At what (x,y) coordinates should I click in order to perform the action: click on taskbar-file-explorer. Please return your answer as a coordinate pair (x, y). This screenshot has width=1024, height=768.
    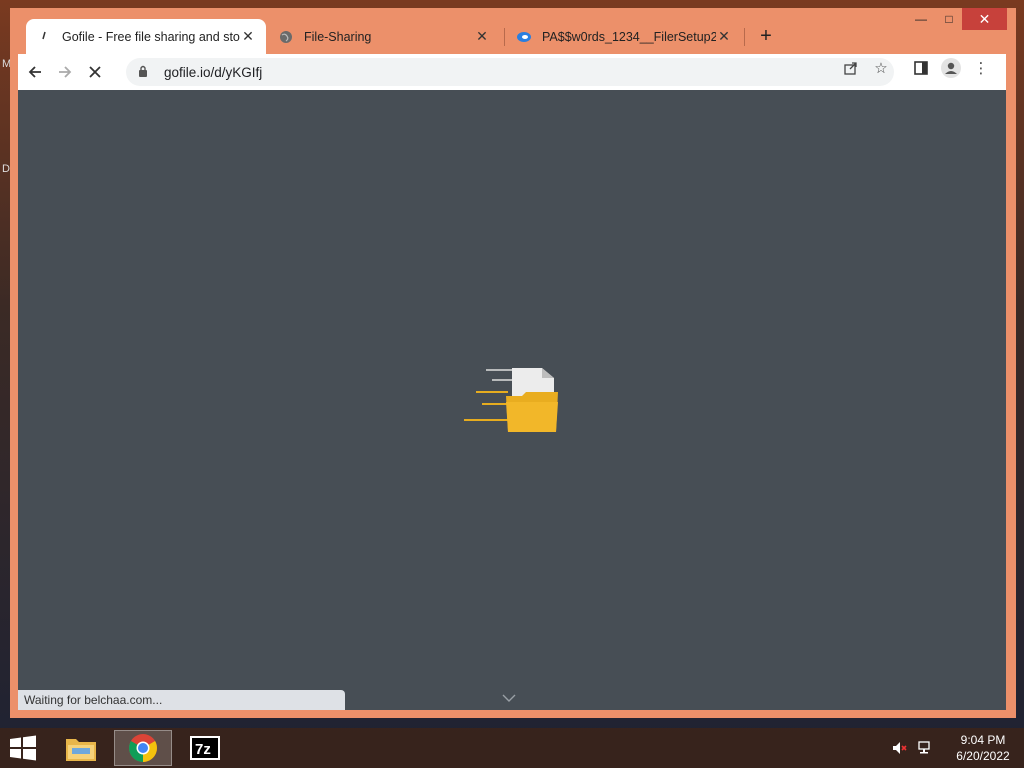
    Looking at the image, I should click on (81, 748).